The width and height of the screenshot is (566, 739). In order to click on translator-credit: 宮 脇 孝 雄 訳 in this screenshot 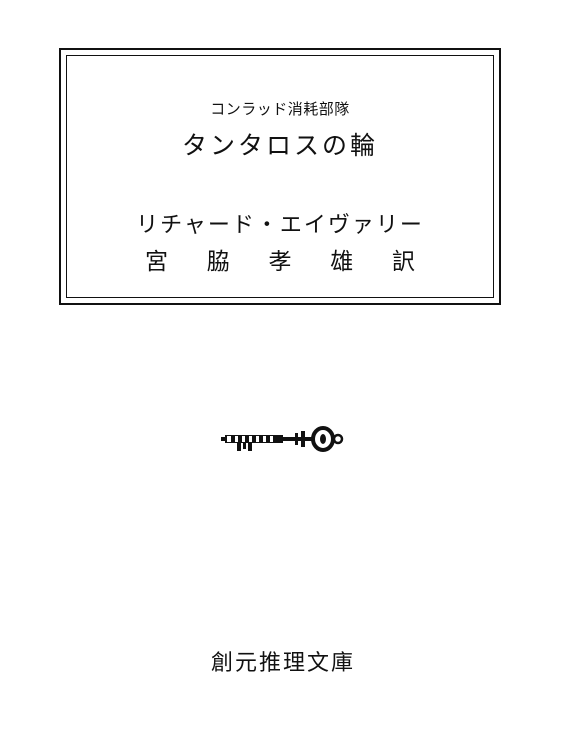, I will do `click(280, 259)`.